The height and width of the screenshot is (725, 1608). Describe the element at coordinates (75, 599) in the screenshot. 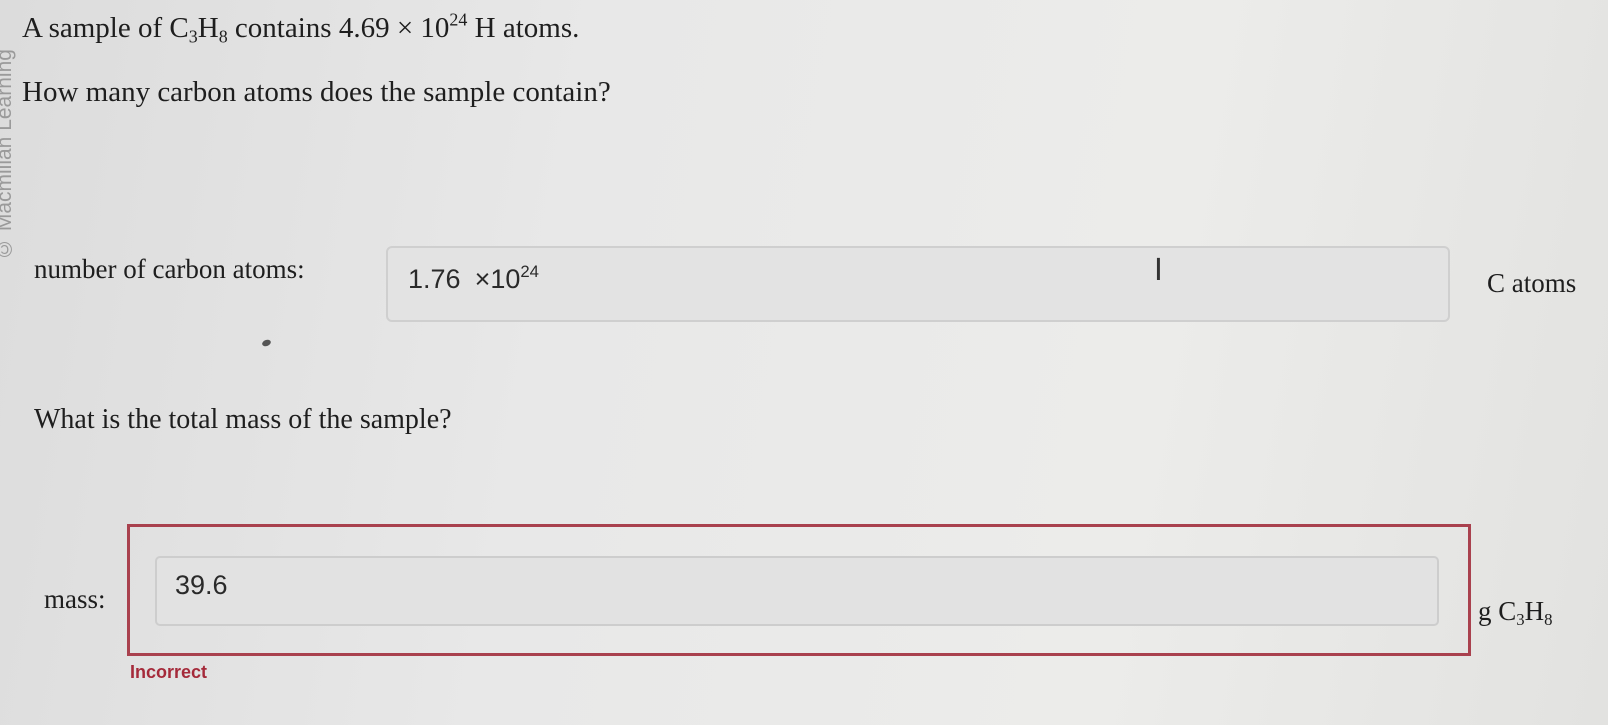

I see `mass-label: mass:` at that location.